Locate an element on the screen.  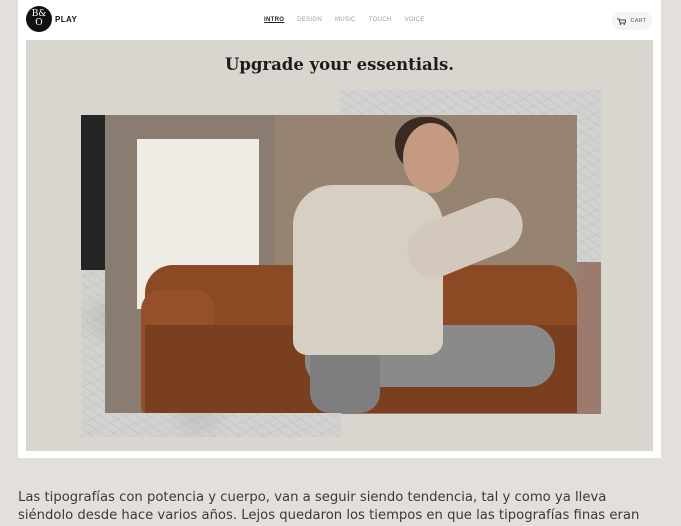
nav-item-music: MUSIC is located at coordinates (345, 20).